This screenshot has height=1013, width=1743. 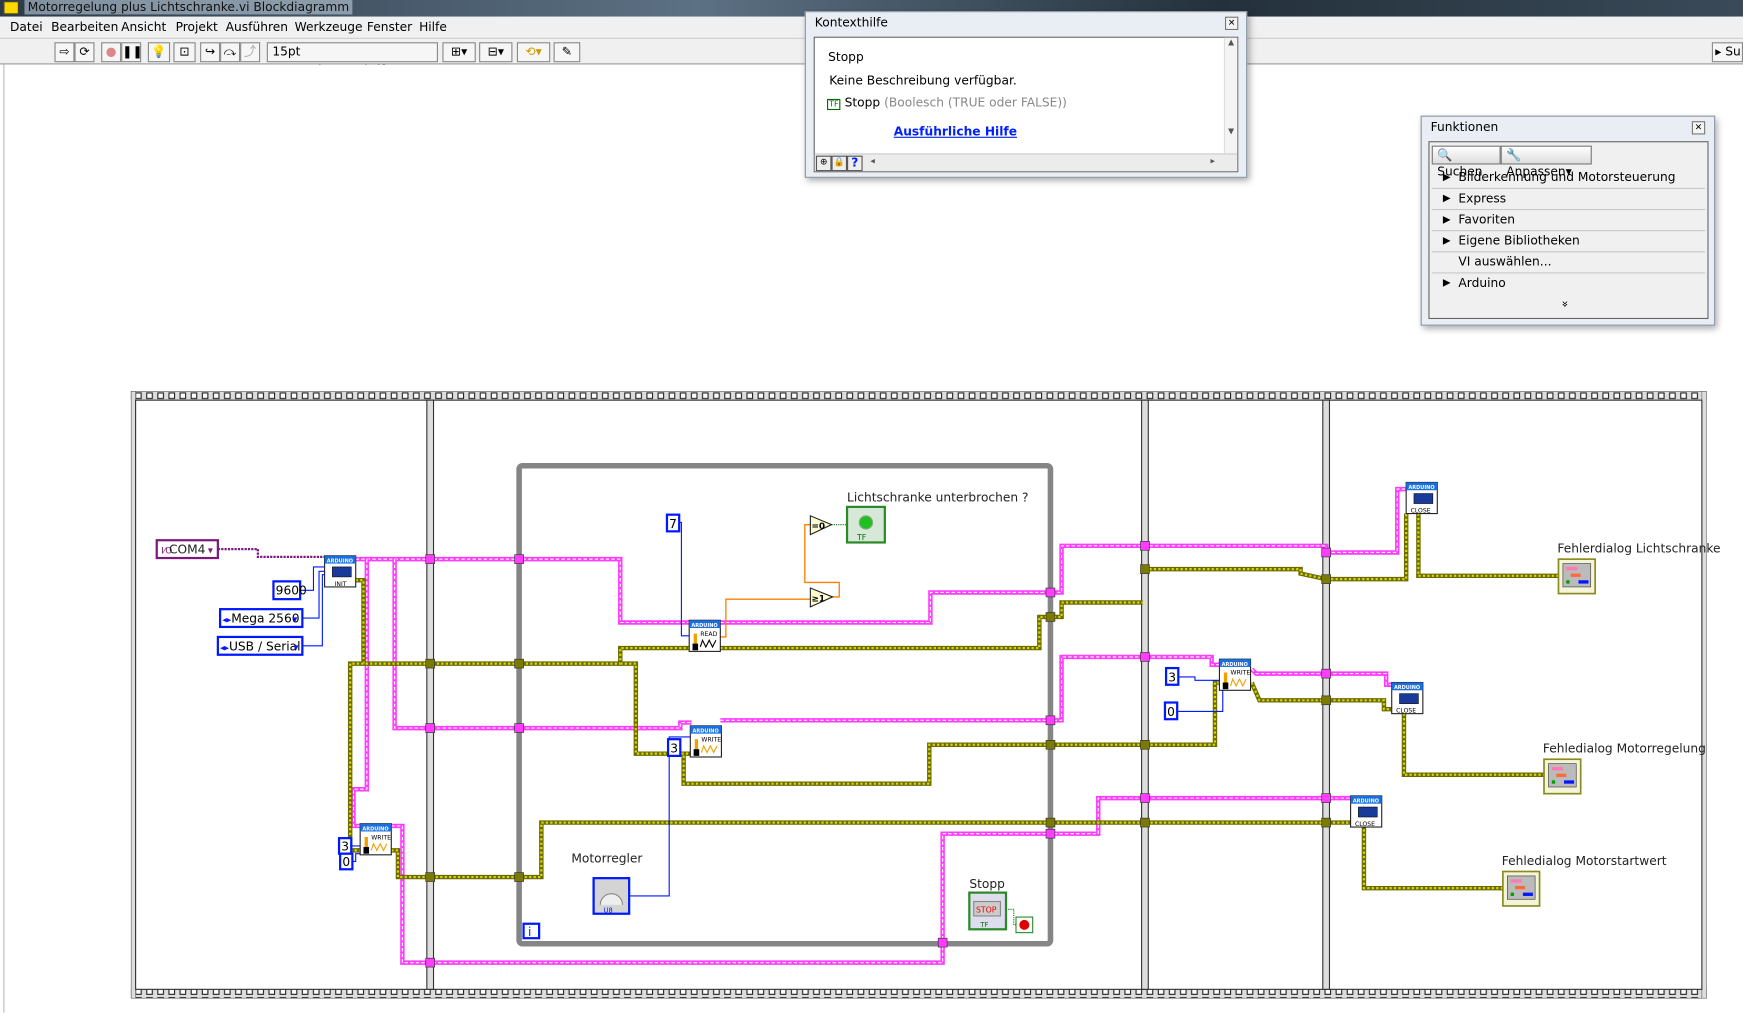 I want to click on baud-rate-constant: 9600, so click(x=289, y=590).